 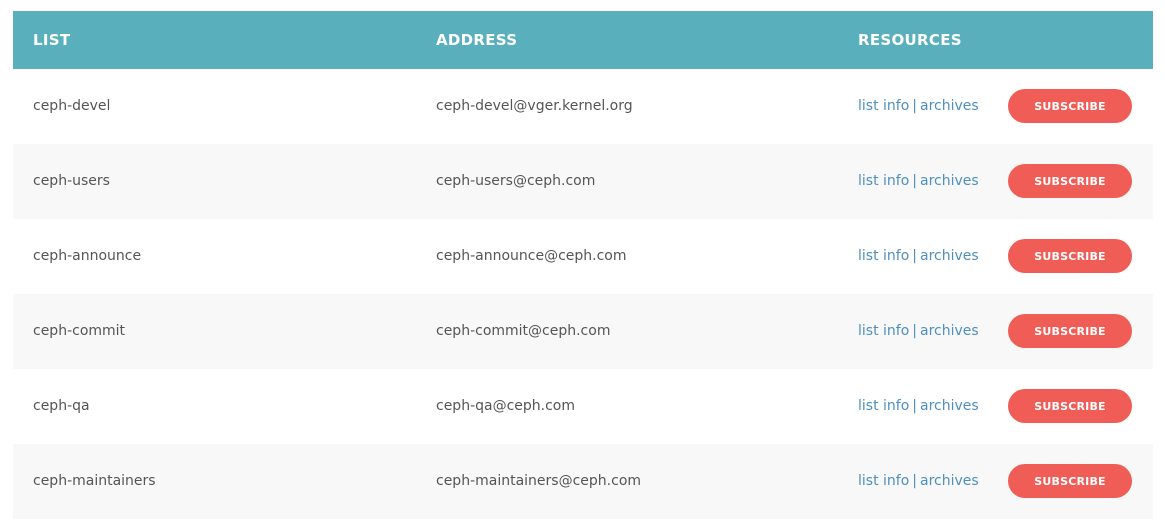 What do you see at coordinates (523, 331) in the screenshot?
I see `list-address: ceph-commit@ceph.com` at bounding box center [523, 331].